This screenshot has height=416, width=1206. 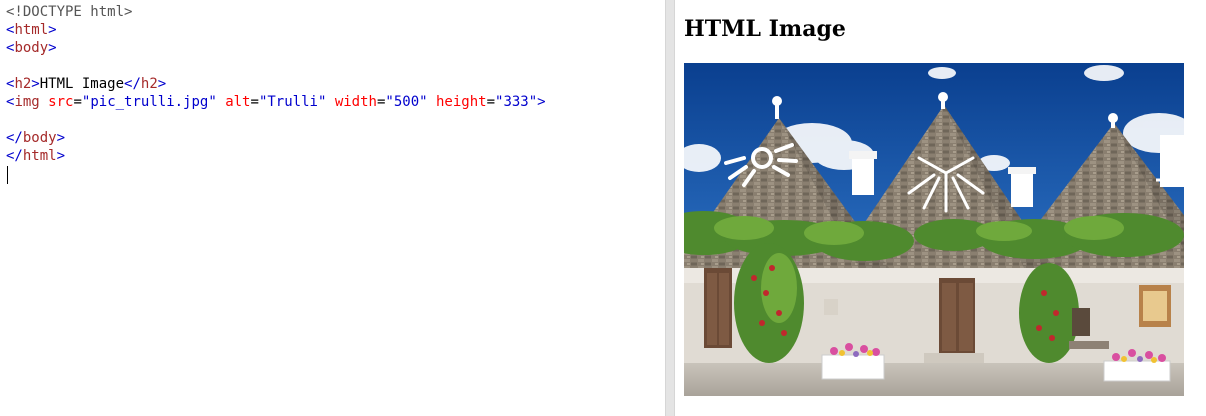 I want to click on code-token-attr: alt, so click(x=238, y=102).